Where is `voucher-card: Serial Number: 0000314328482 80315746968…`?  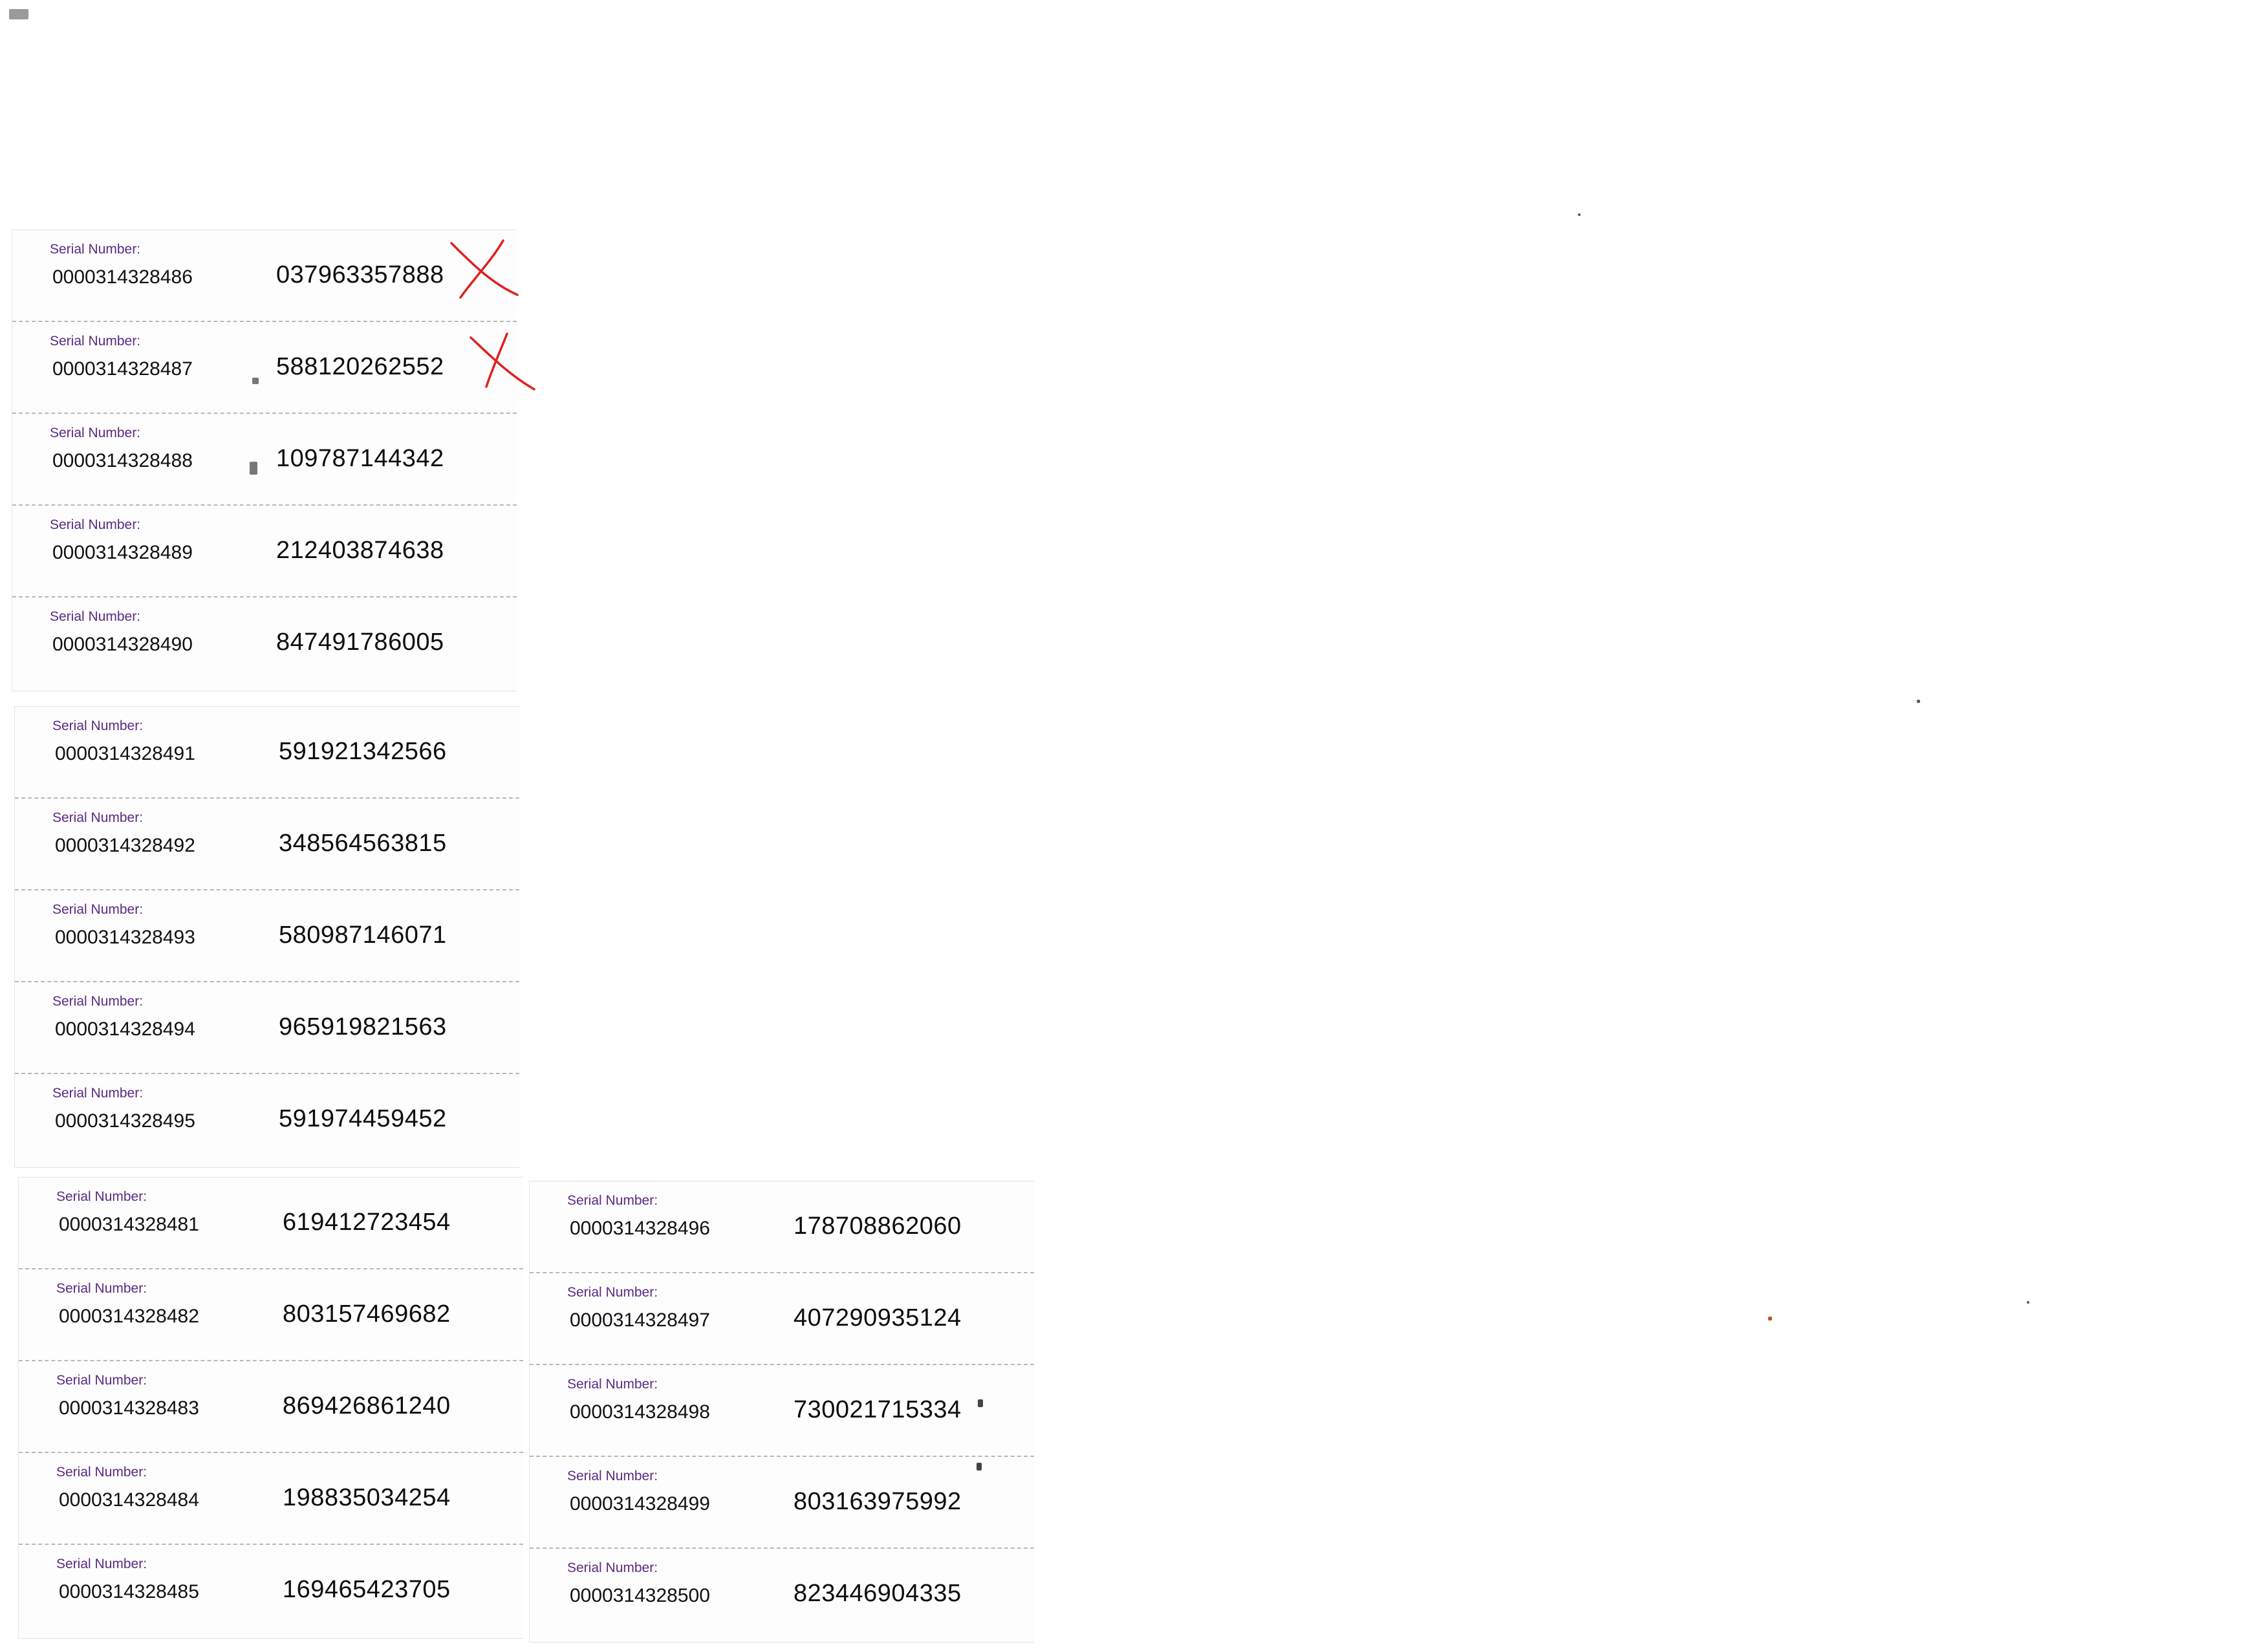
voucher-card: Serial Number: 0000314328482 80315746968… is located at coordinates (271, 1315).